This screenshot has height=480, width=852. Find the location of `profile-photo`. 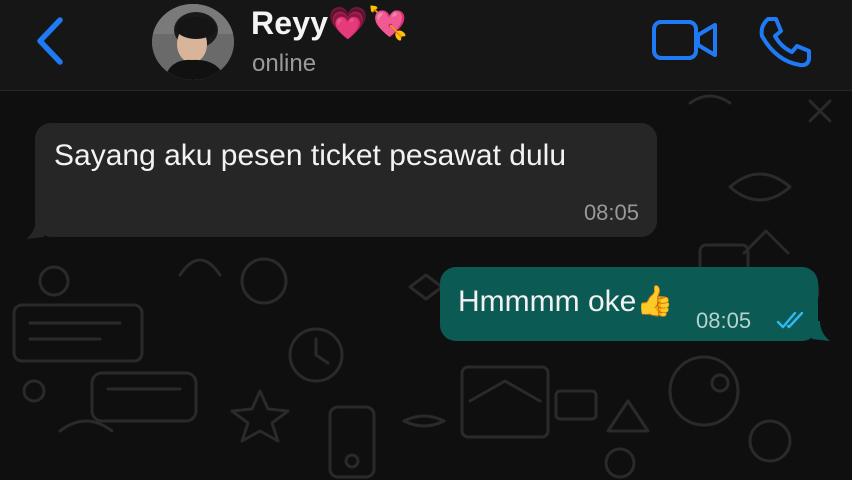

profile-photo is located at coordinates (193, 42).